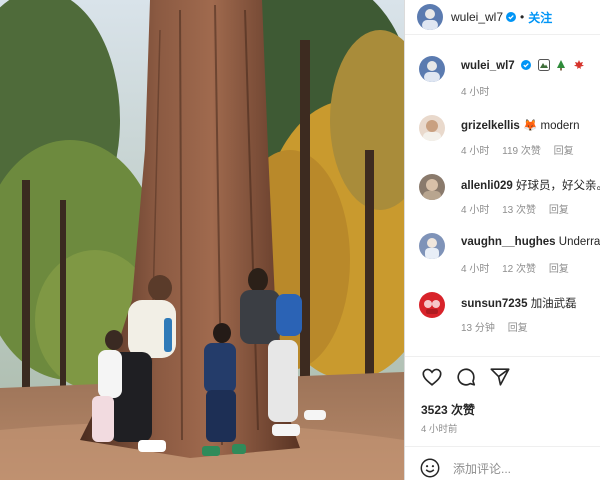 This screenshot has height=480, width=600. I want to click on comment-line: grizelkellis 🦊 modern, so click(520, 125).